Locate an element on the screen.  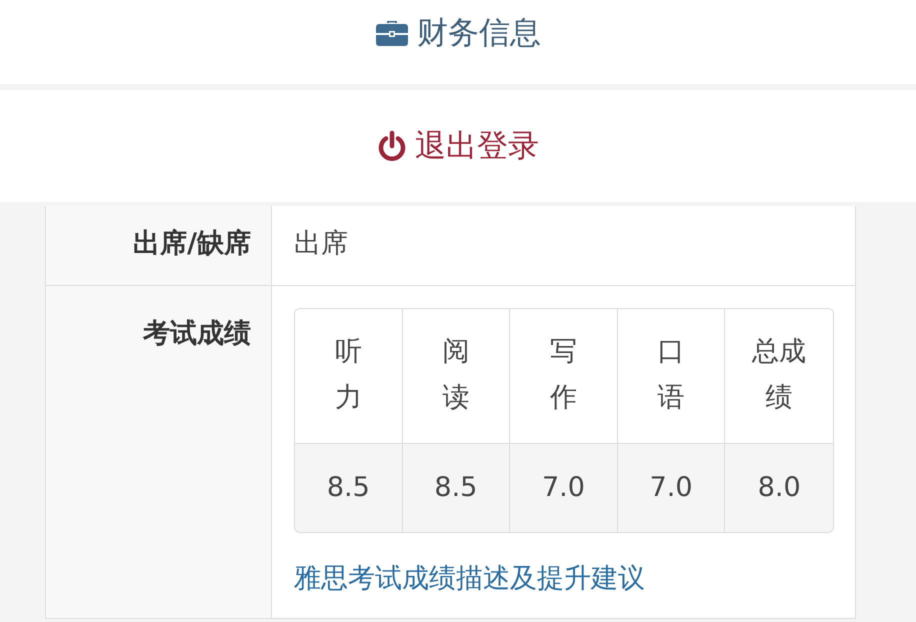
field-value: 出席 is located at coordinates (321, 243).